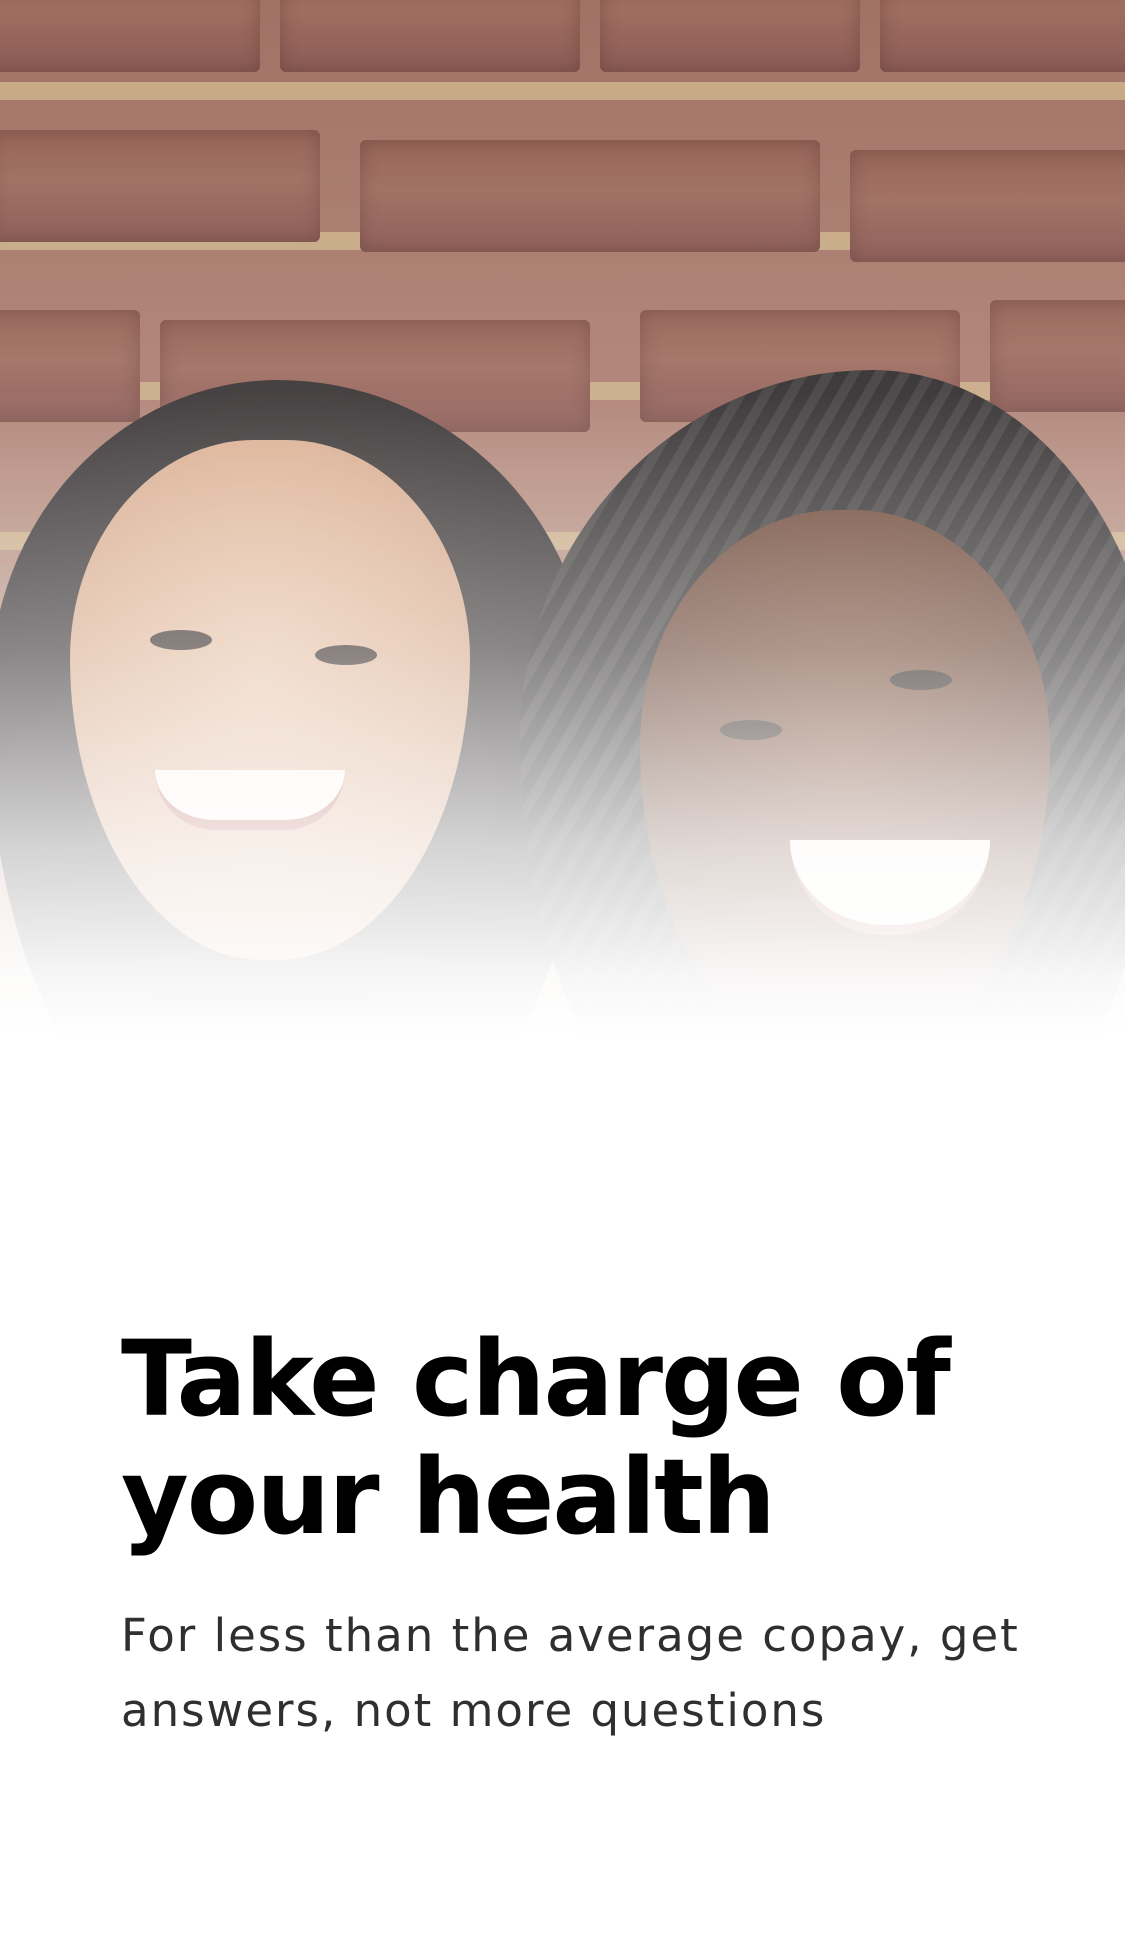  What do you see at coordinates (536, 1379) in the screenshot?
I see `headline-line-1: Take charge of` at bounding box center [536, 1379].